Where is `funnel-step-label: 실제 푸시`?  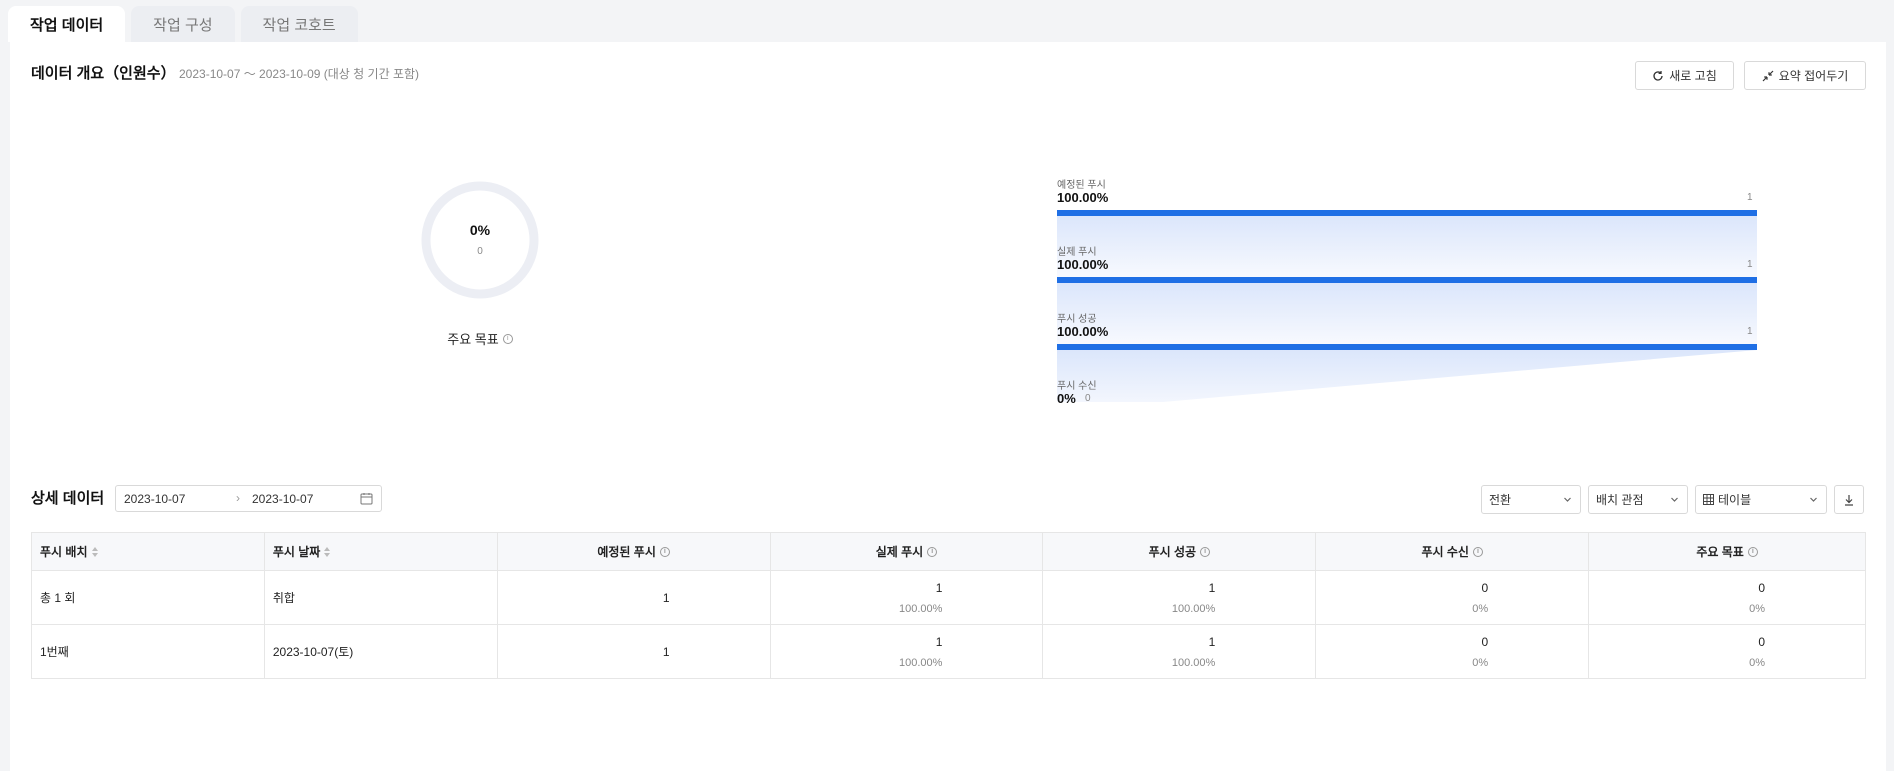
funnel-step-label: 실제 푸시 is located at coordinates (1077, 252).